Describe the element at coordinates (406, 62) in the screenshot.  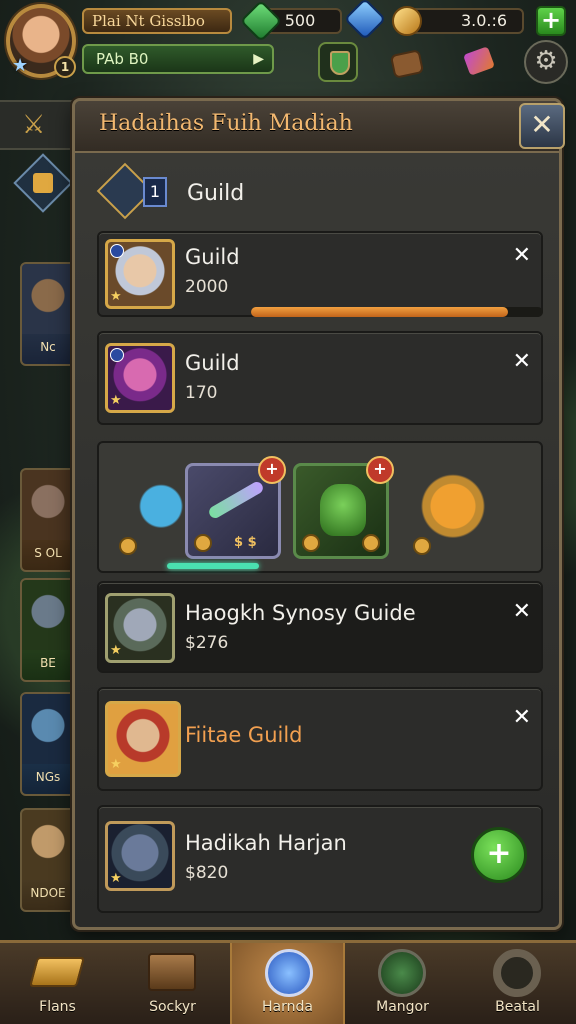
I see `pouch-icon` at that location.